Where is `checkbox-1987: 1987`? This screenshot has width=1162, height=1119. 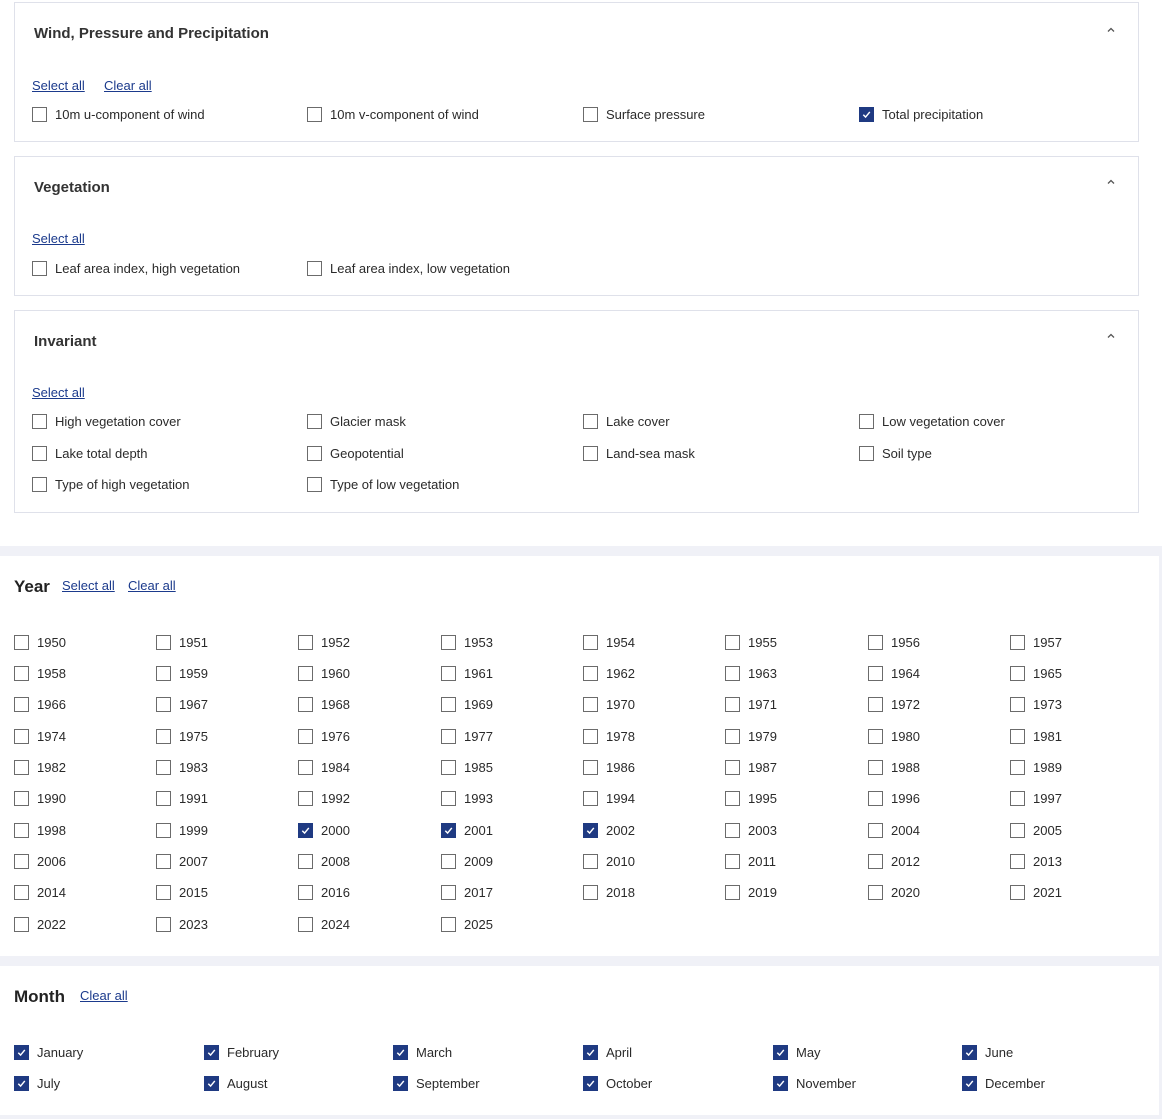 checkbox-1987: 1987 is located at coordinates (751, 767).